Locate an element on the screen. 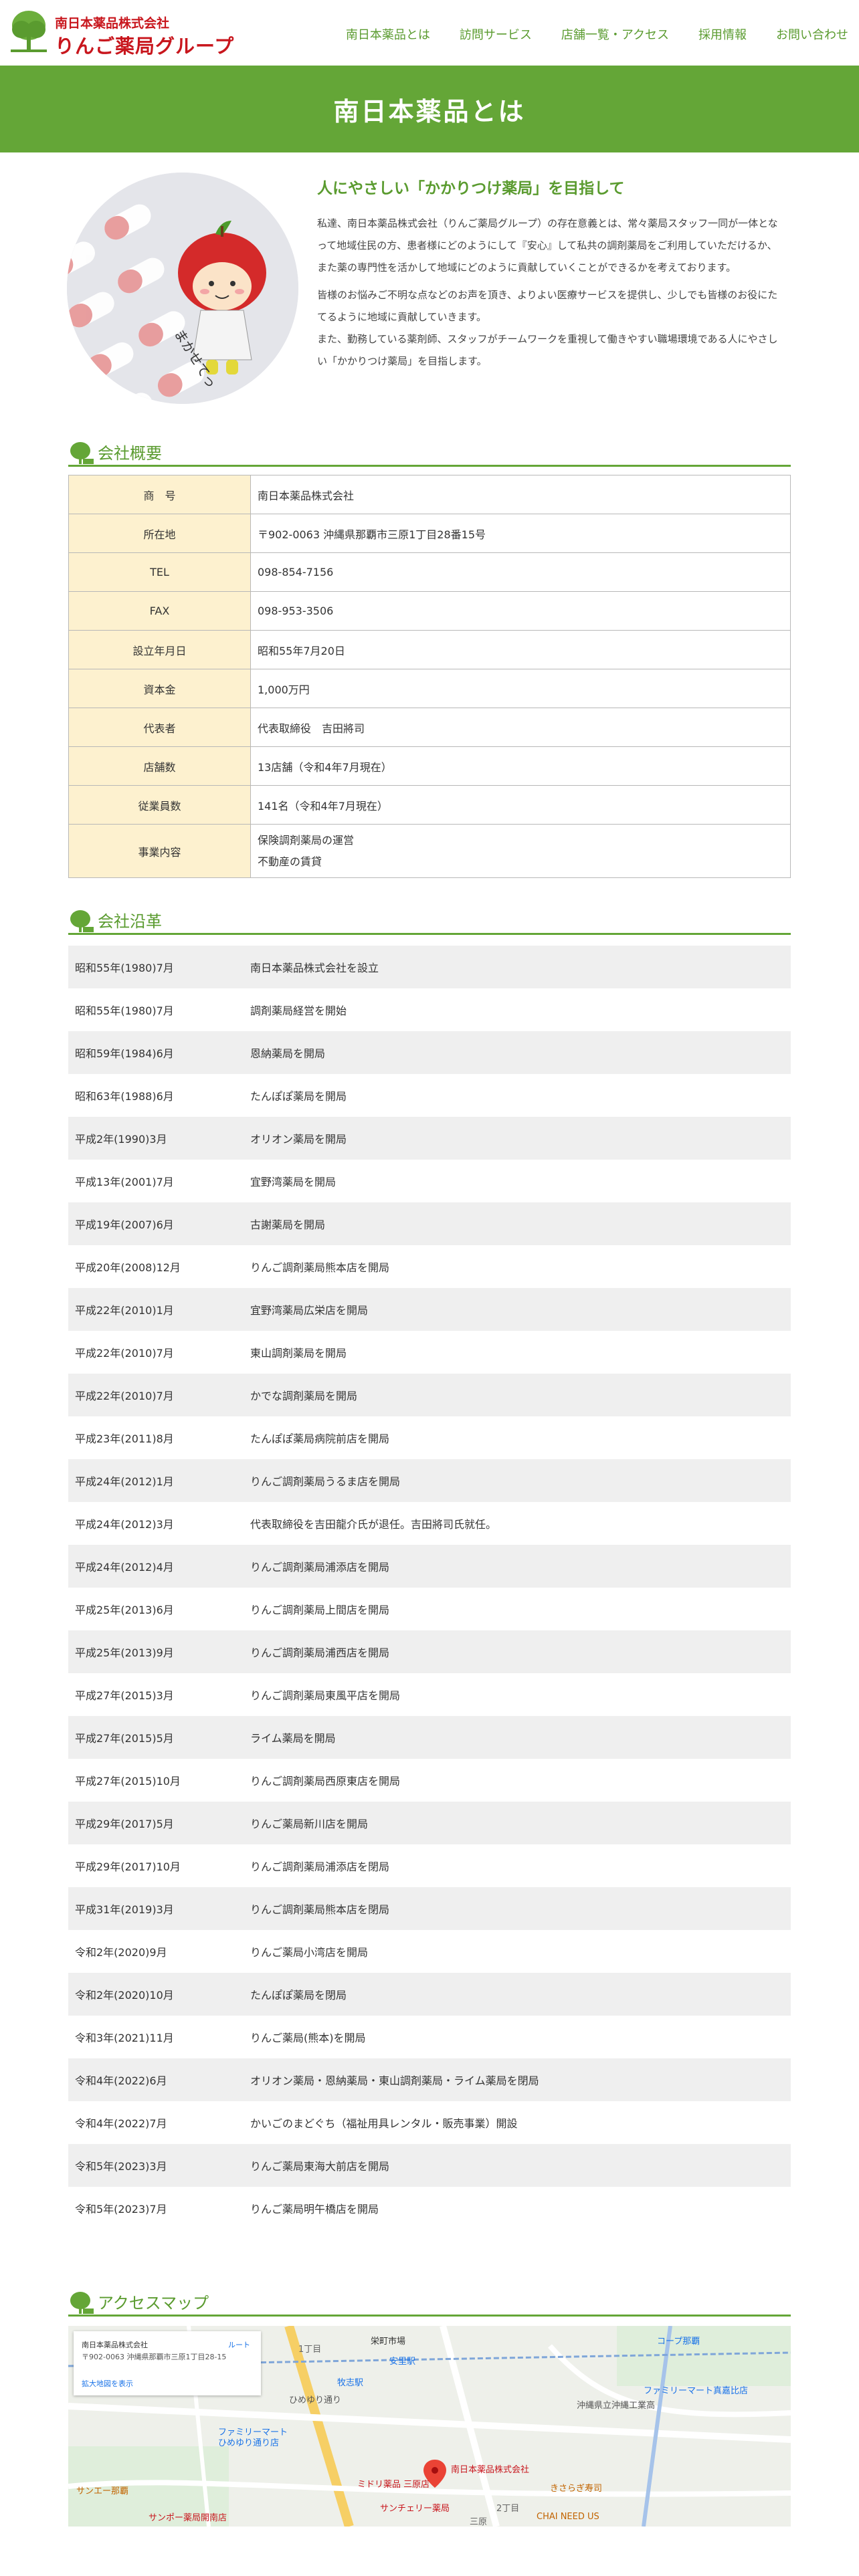 This screenshot has width=859, height=2576. table-row: TEL 098-854-7156 is located at coordinates (429, 572).